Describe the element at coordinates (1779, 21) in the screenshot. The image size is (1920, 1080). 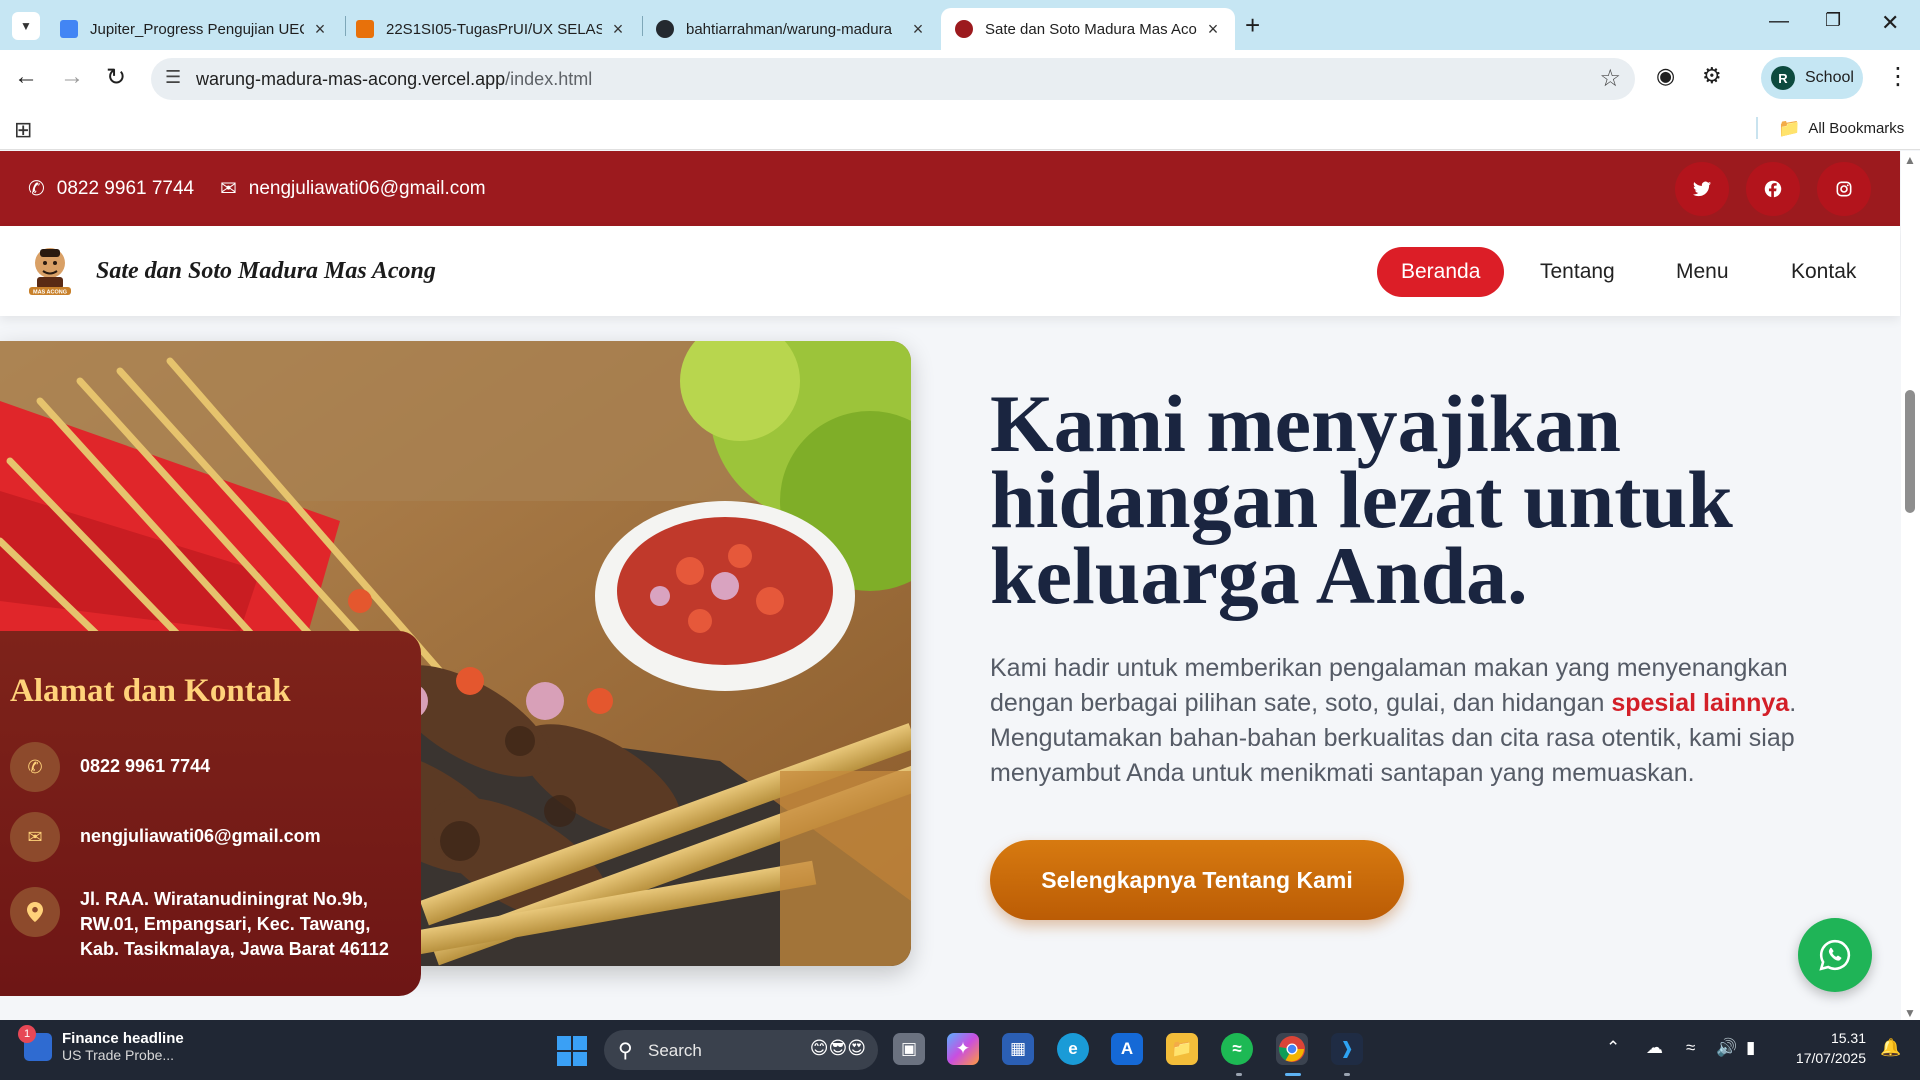
I see `minimize-icon: —` at that location.